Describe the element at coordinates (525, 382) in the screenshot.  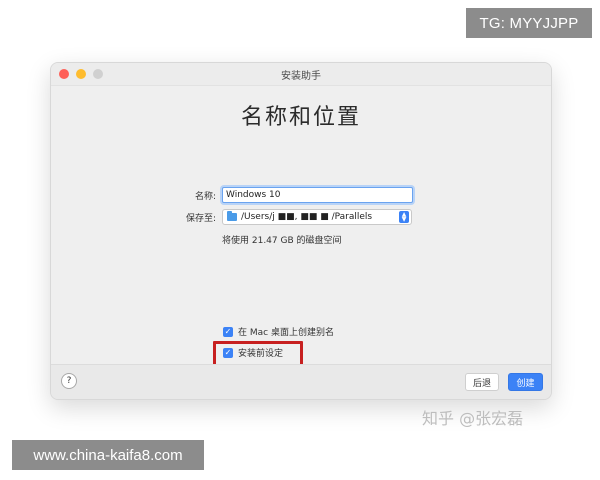
I see `create-button: 创建` at that location.